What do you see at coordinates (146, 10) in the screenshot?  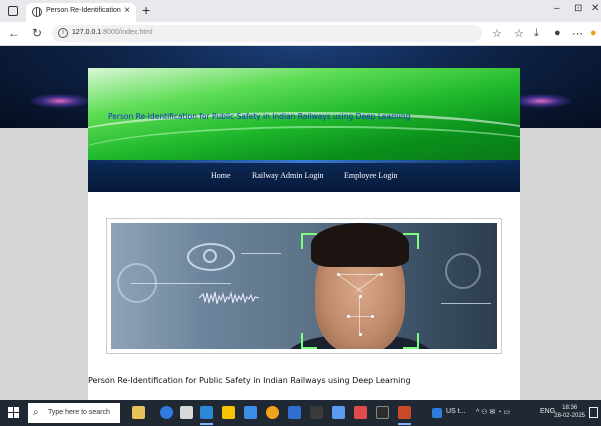 I see `new-tab-button: +` at bounding box center [146, 10].